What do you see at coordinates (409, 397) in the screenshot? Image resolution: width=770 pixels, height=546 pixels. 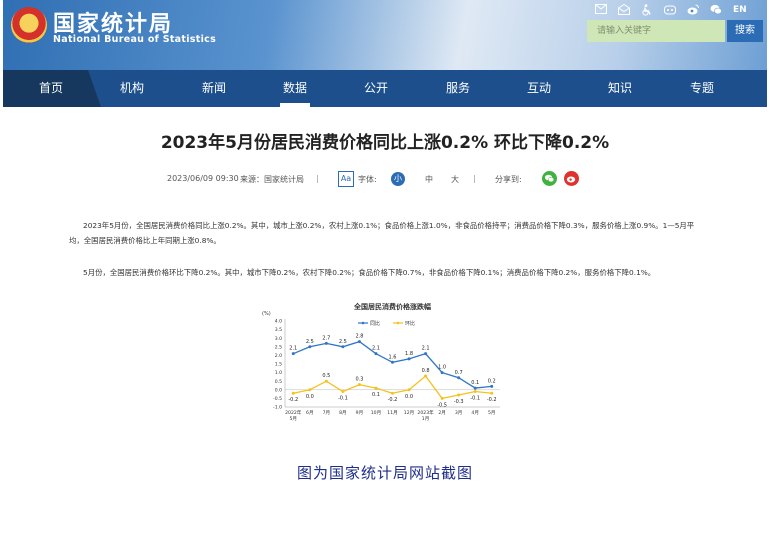 I see `data-label-1: 0.0` at bounding box center [409, 397].